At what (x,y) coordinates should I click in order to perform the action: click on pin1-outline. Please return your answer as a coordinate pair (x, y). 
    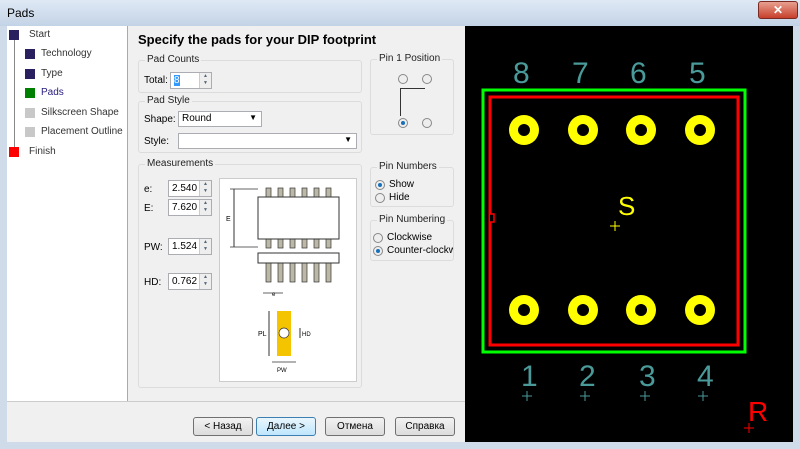
    Looking at the image, I should click on (412, 102).